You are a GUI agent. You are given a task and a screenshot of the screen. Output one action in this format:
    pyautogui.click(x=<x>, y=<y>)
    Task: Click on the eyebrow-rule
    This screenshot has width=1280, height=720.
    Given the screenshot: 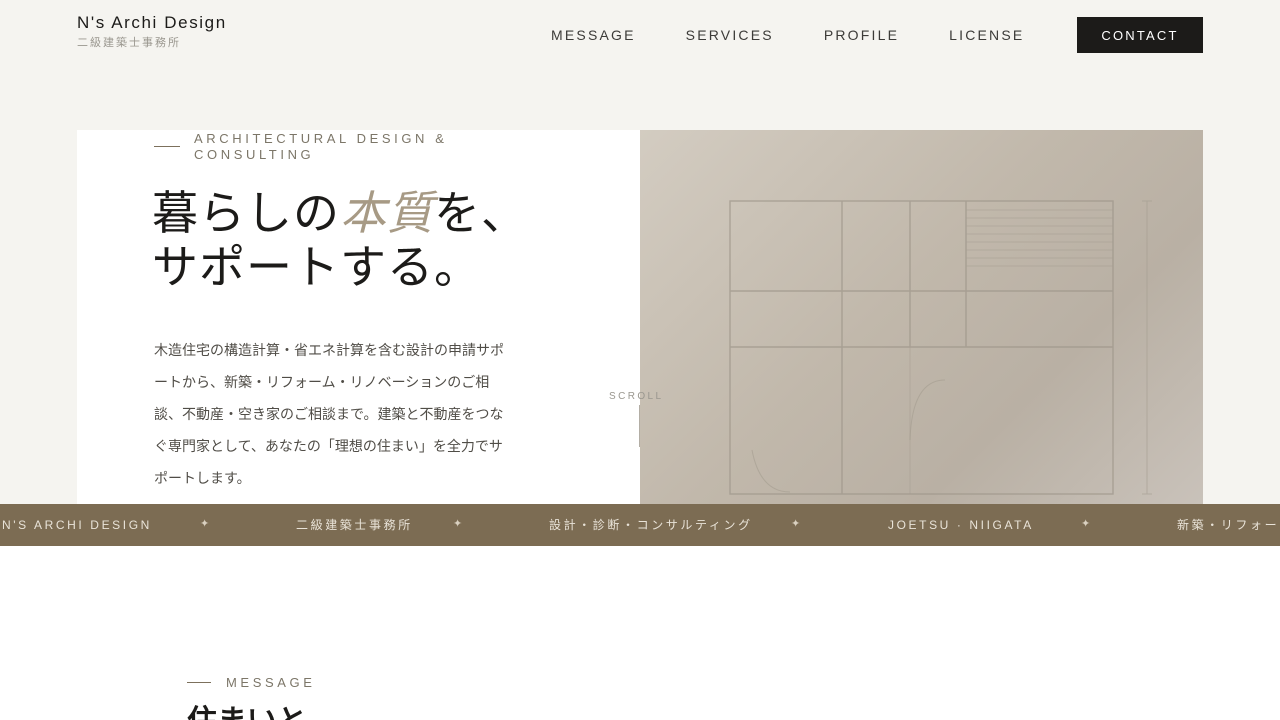 What is the action you would take?
    pyautogui.click(x=167, y=146)
    